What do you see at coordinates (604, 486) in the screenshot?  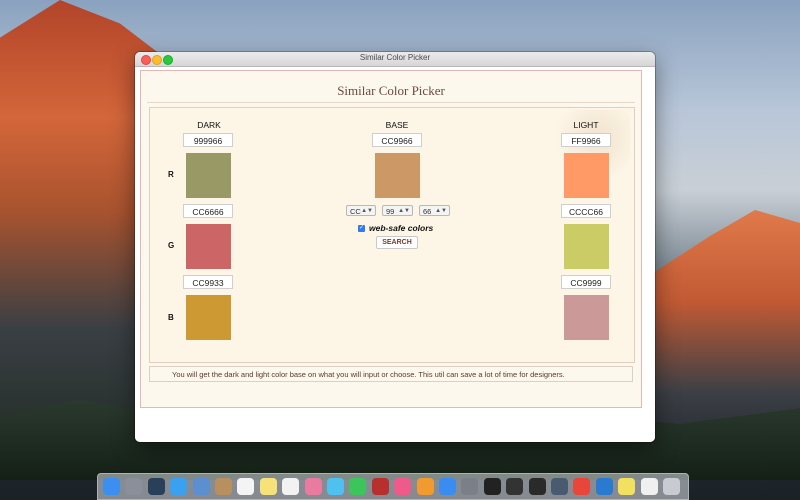 I see `vscode-icon` at bounding box center [604, 486].